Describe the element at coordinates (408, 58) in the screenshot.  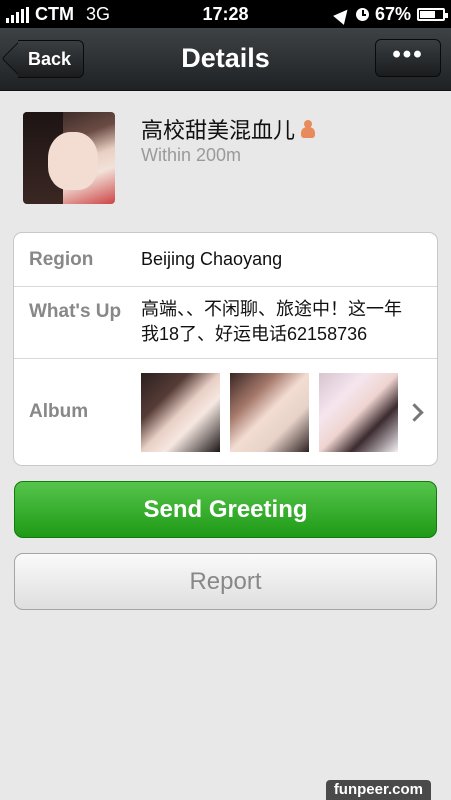
I see `more-options-button: •••` at that location.